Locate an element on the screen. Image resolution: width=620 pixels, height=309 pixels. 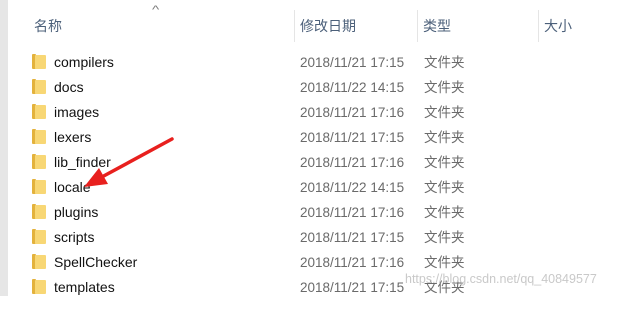
file-row-lib-finder: lib_finder 2018/11/21 17:16 文件夹 is located at coordinates (310, 162).